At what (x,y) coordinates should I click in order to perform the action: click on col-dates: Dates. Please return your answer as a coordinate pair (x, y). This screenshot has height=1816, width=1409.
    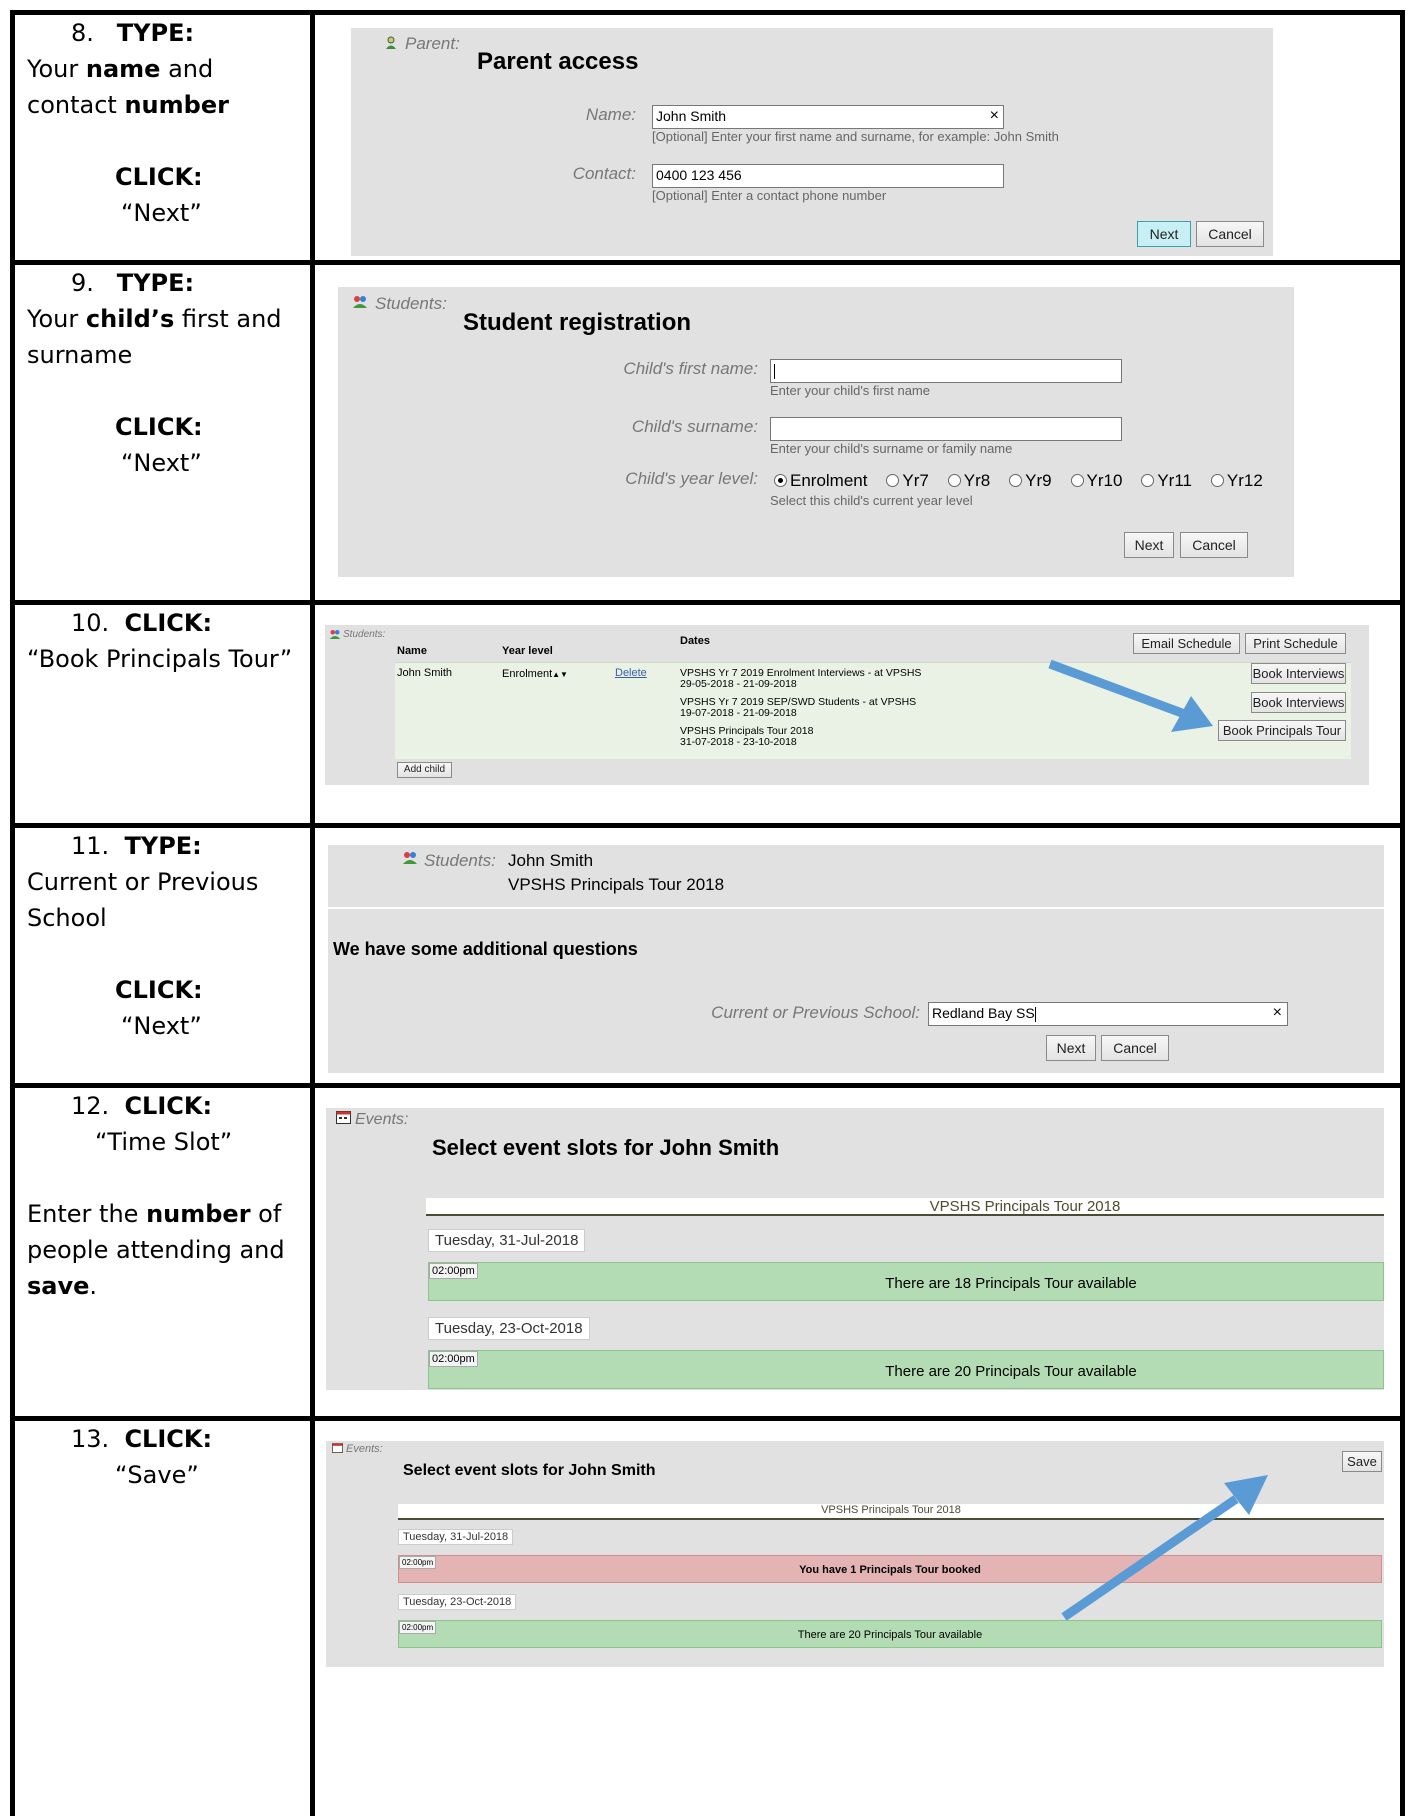
    Looking at the image, I should click on (695, 641).